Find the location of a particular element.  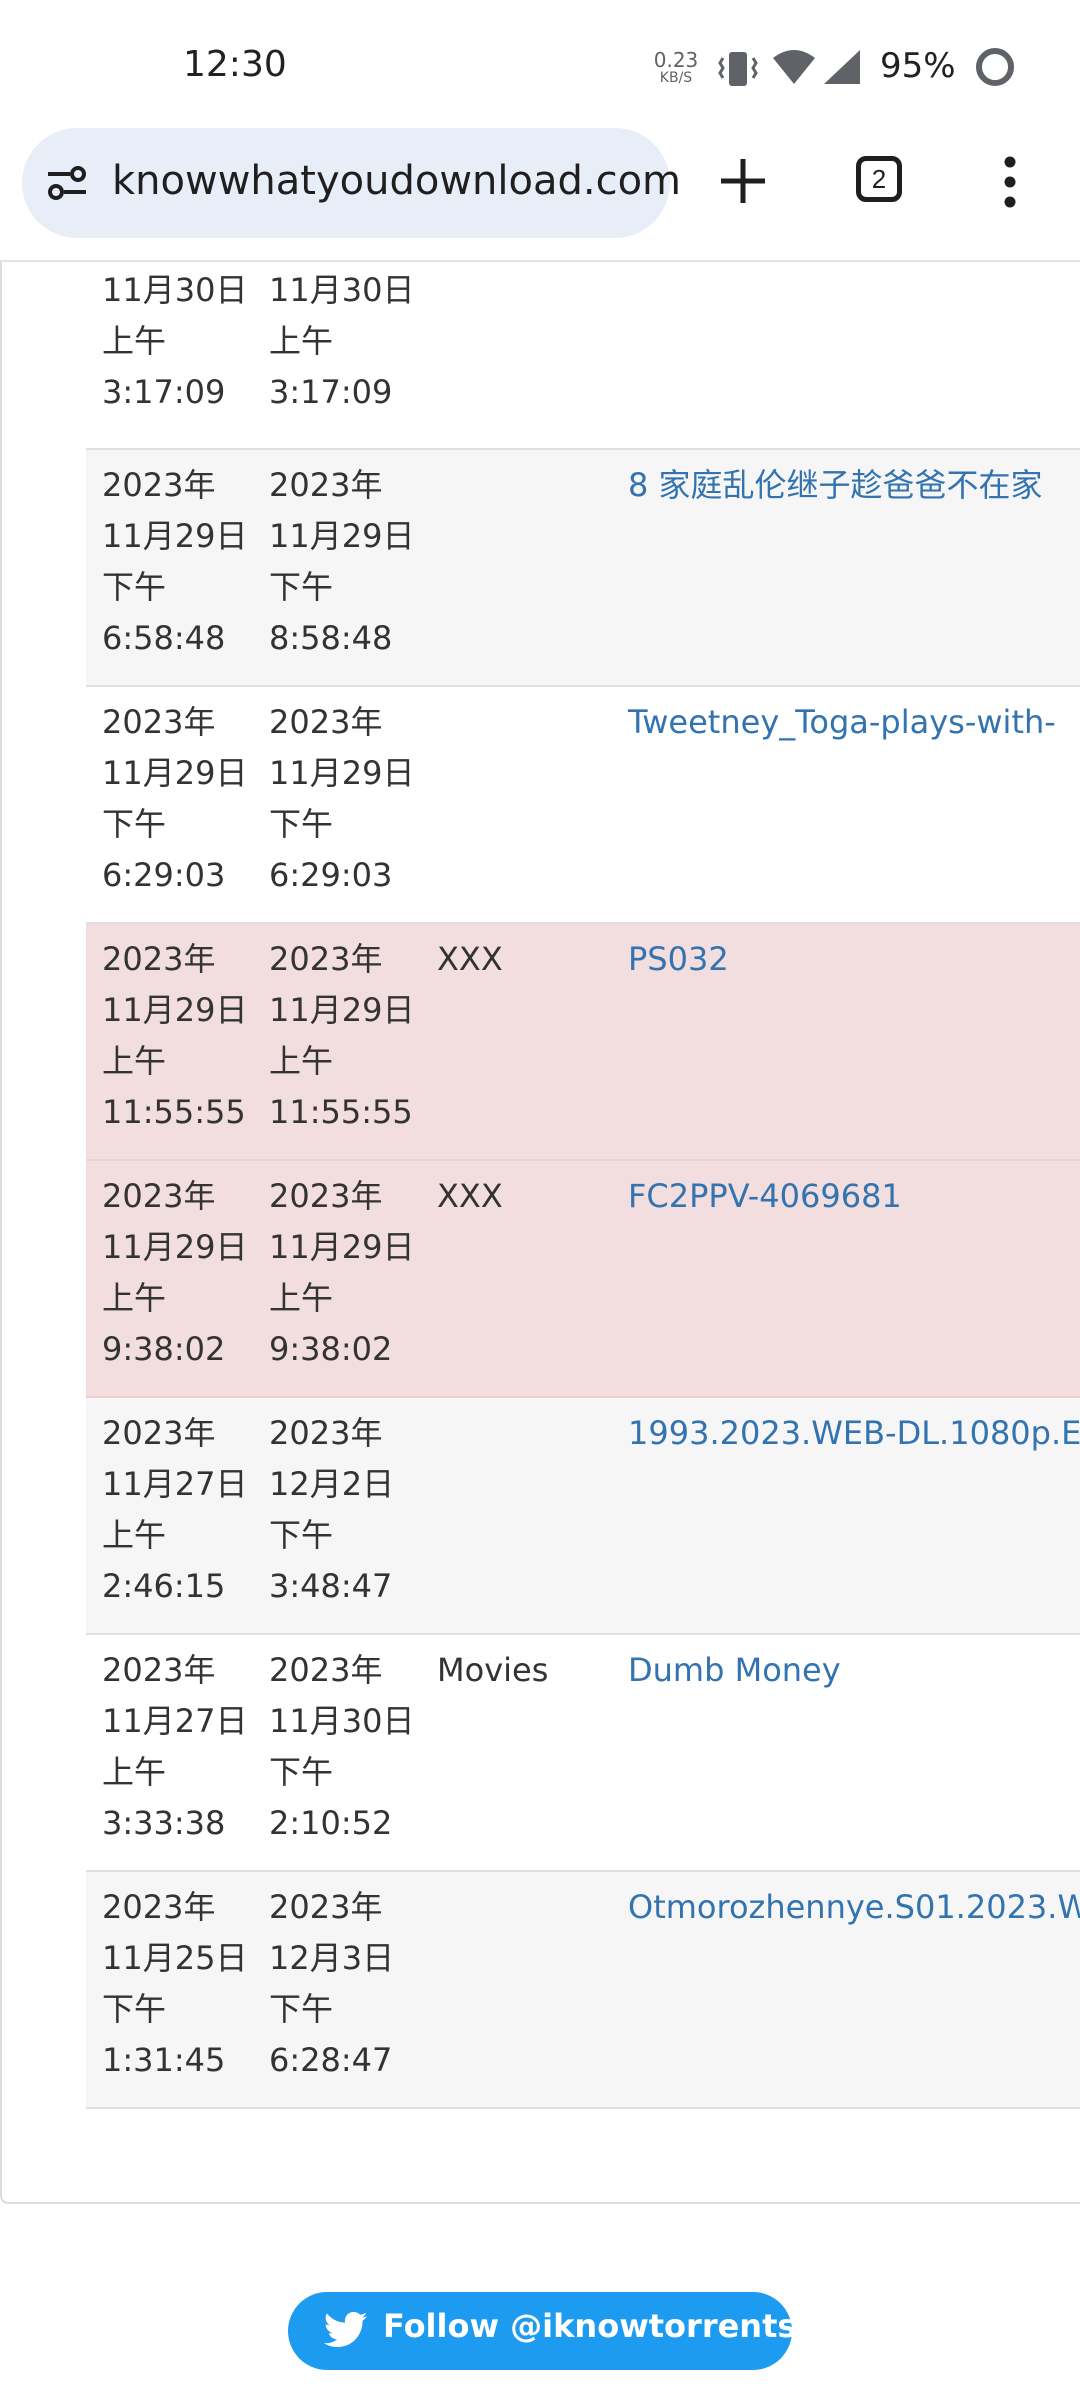

torrent-title-link: 1993.2023.WEB-DL.1080p.El is located at coordinates (854, 1433).